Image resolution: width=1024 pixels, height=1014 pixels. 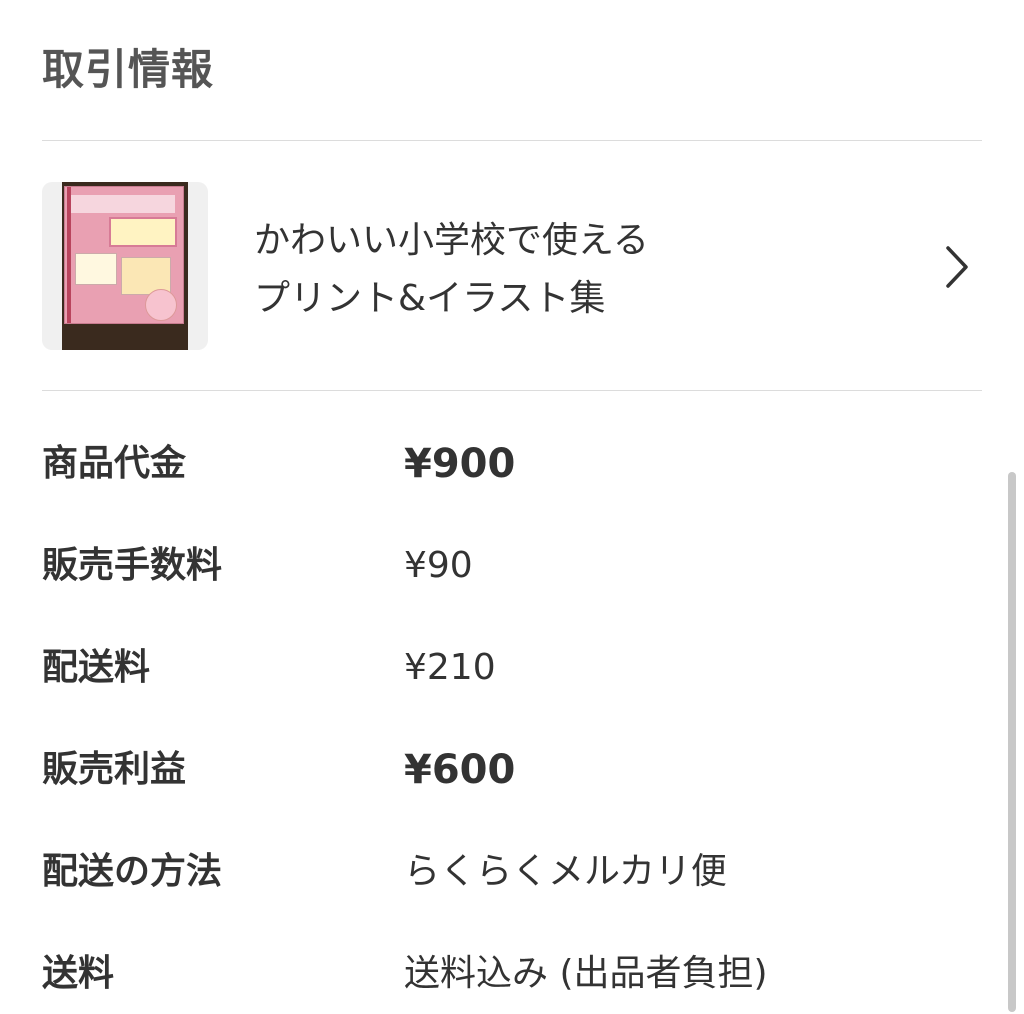 What do you see at coordinates (957, 267) in the screenshot?
I see `chevron-right-icon` at bounding box center [957, 267].